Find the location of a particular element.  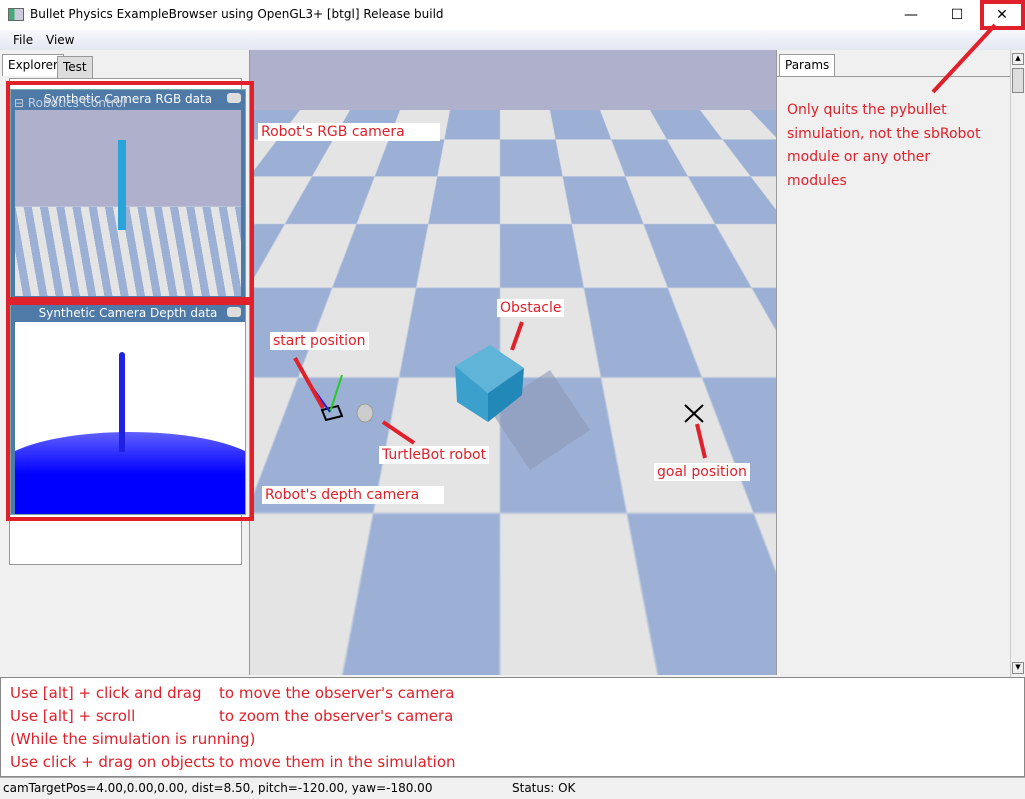

menu-bar: File View is located at coordinates (512, 40).